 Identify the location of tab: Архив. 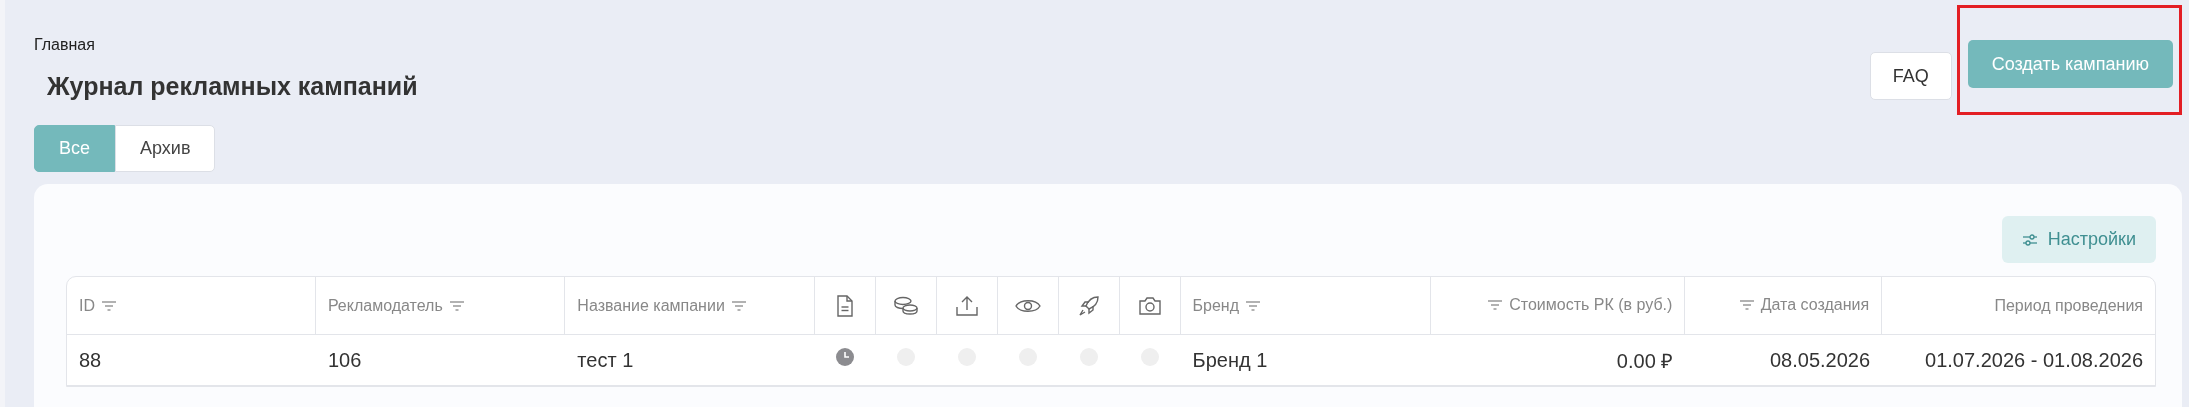
(165, 148).